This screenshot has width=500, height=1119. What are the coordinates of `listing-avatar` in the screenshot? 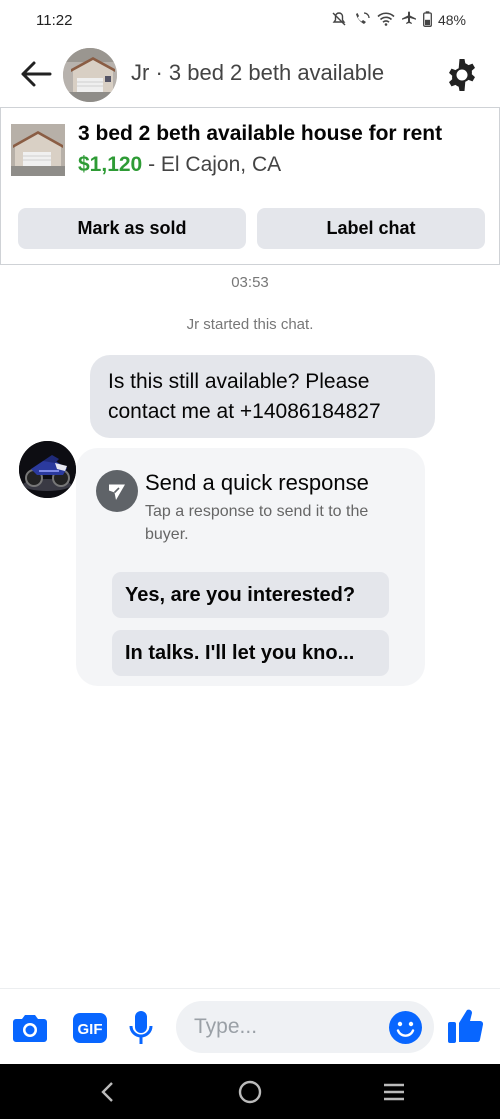 It's located at (90, 75).